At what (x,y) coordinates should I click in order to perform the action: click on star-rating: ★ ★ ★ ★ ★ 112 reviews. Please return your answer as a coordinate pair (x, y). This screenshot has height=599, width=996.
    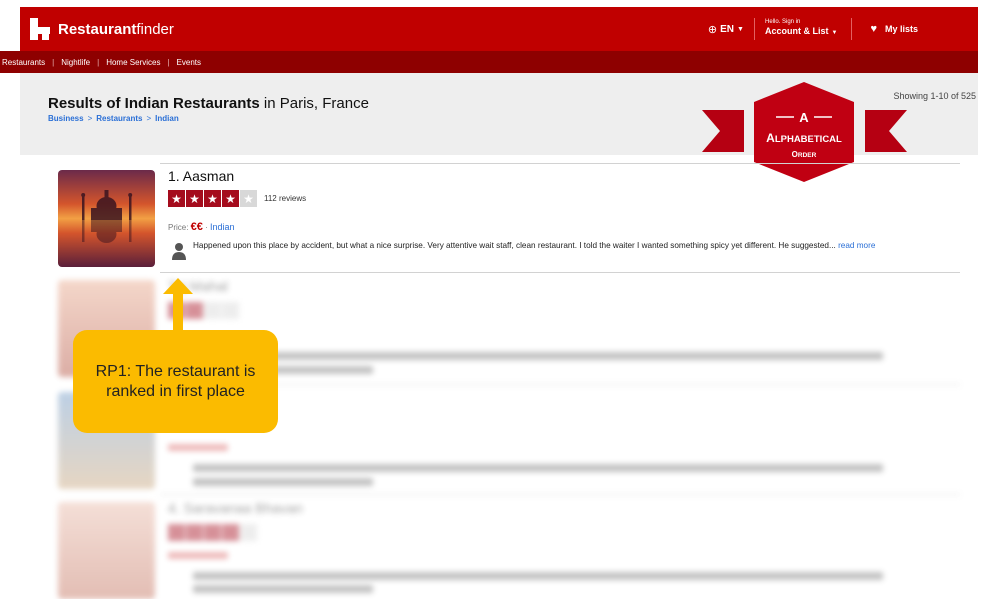
    Looking at the image, I should click on (237, 198).